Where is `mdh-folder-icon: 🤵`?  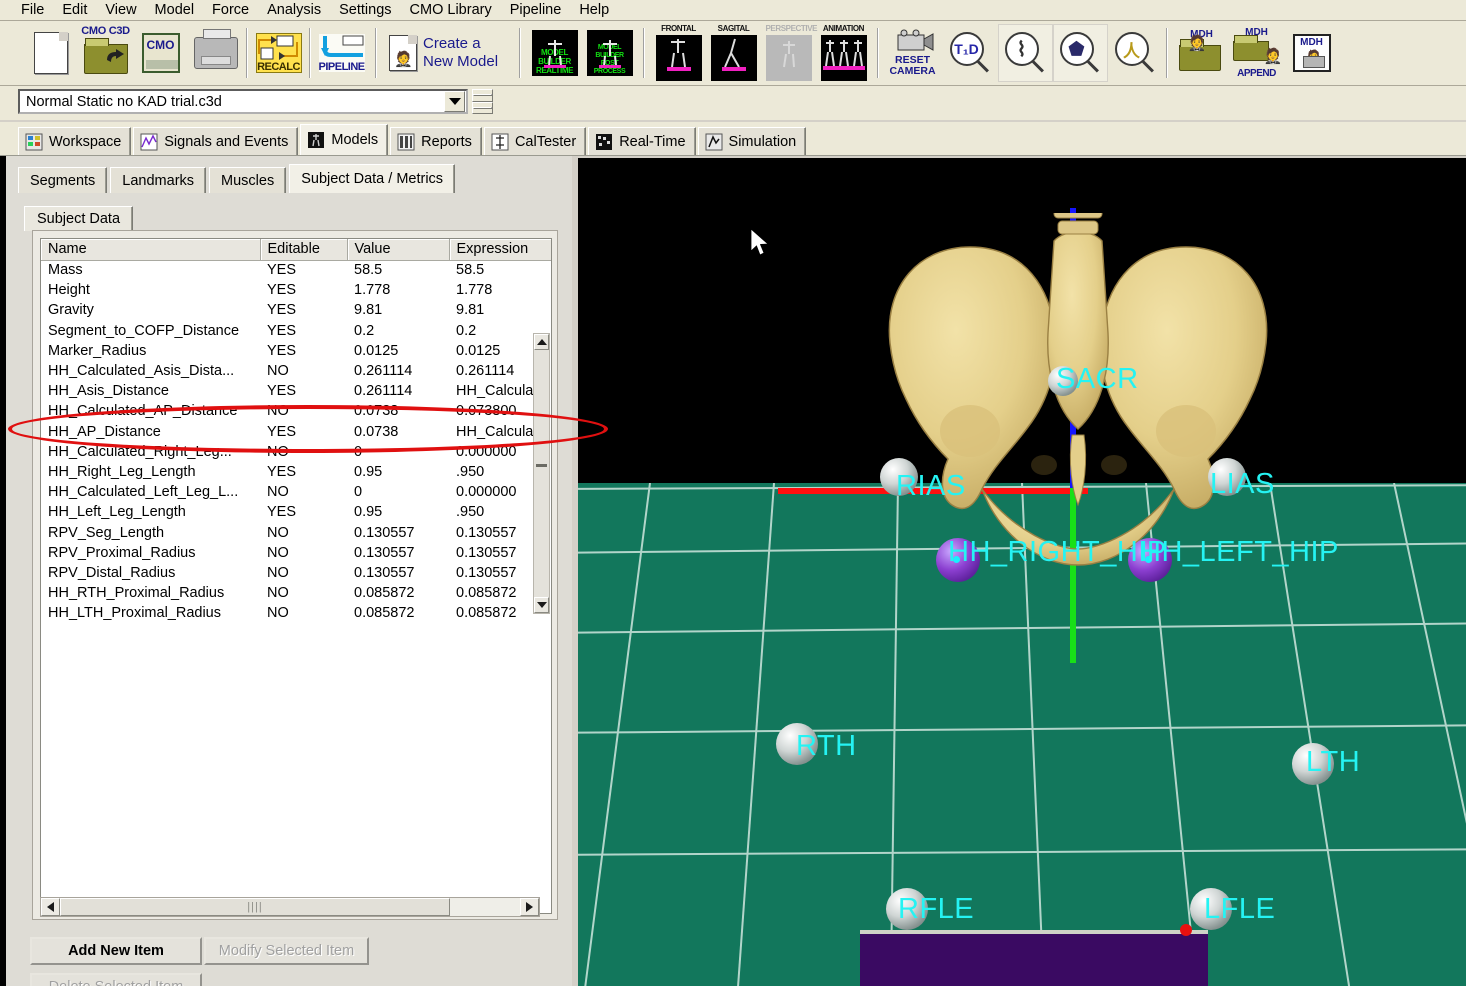
mdh-folder-icon: 🤵 is located at coordinates (1199, 53).